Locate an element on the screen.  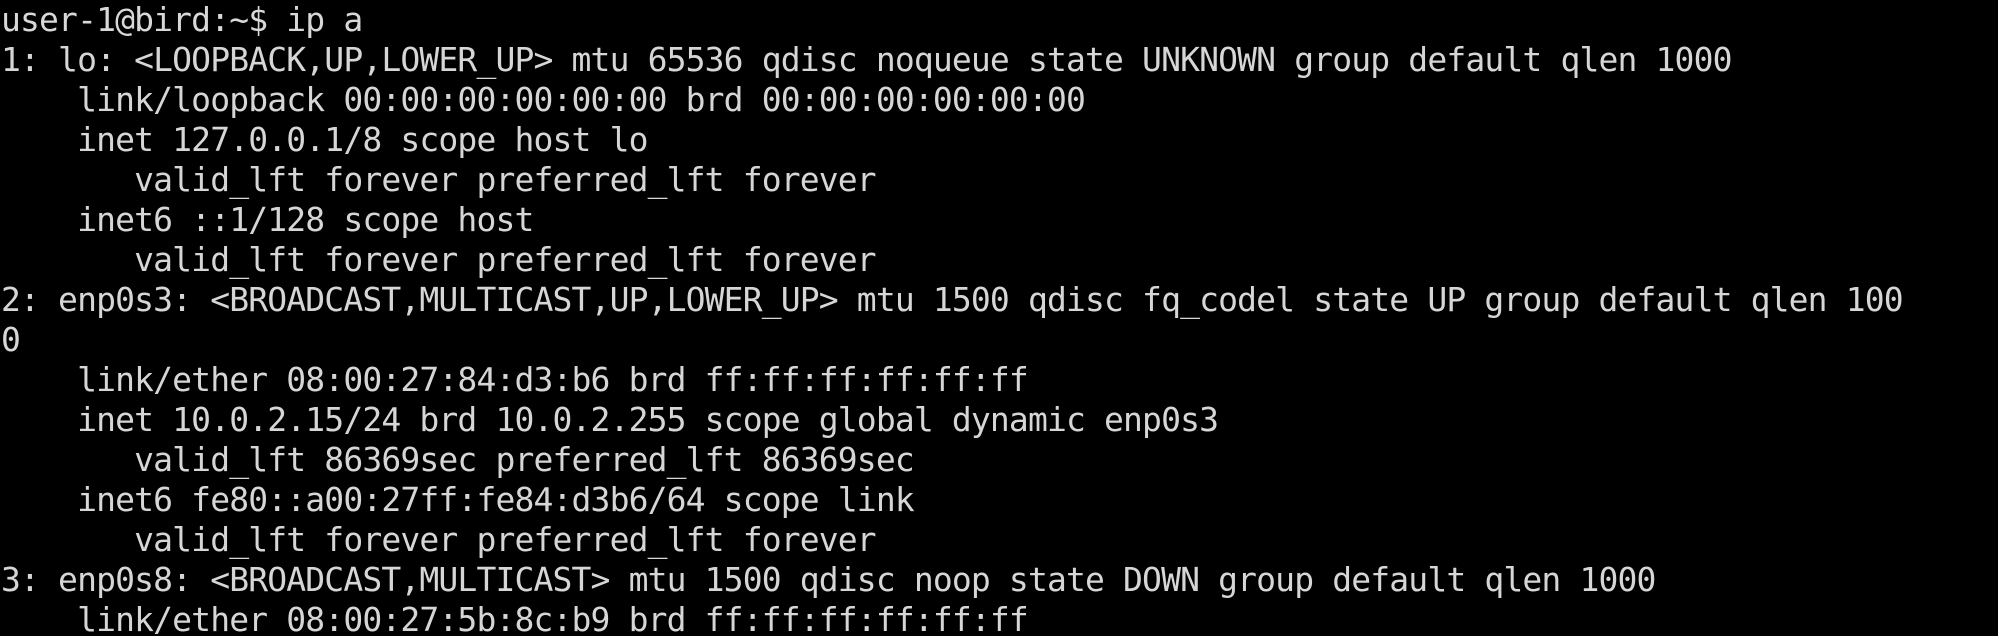
output-line-5: inet6 ::1/128 scope host is located at coordinates (267, 219).